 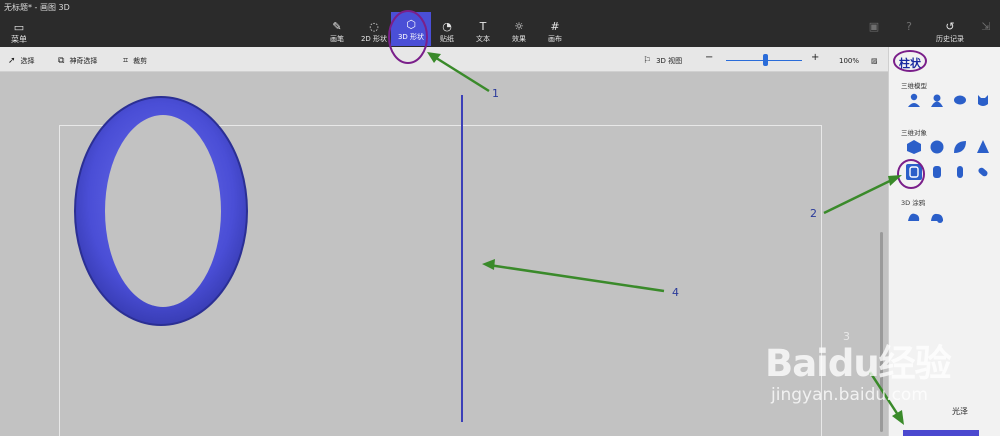 I want to click on 2d-shapes-icon: ◌, so click(x=374, y=26).